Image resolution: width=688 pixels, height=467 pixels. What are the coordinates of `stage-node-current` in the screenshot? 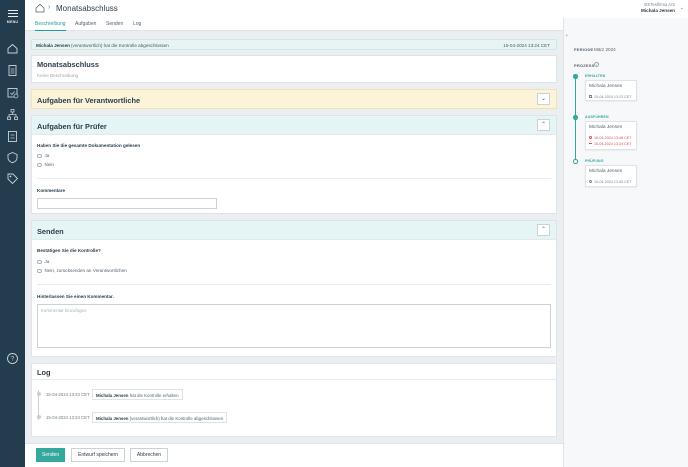 It's located at (575, 161).